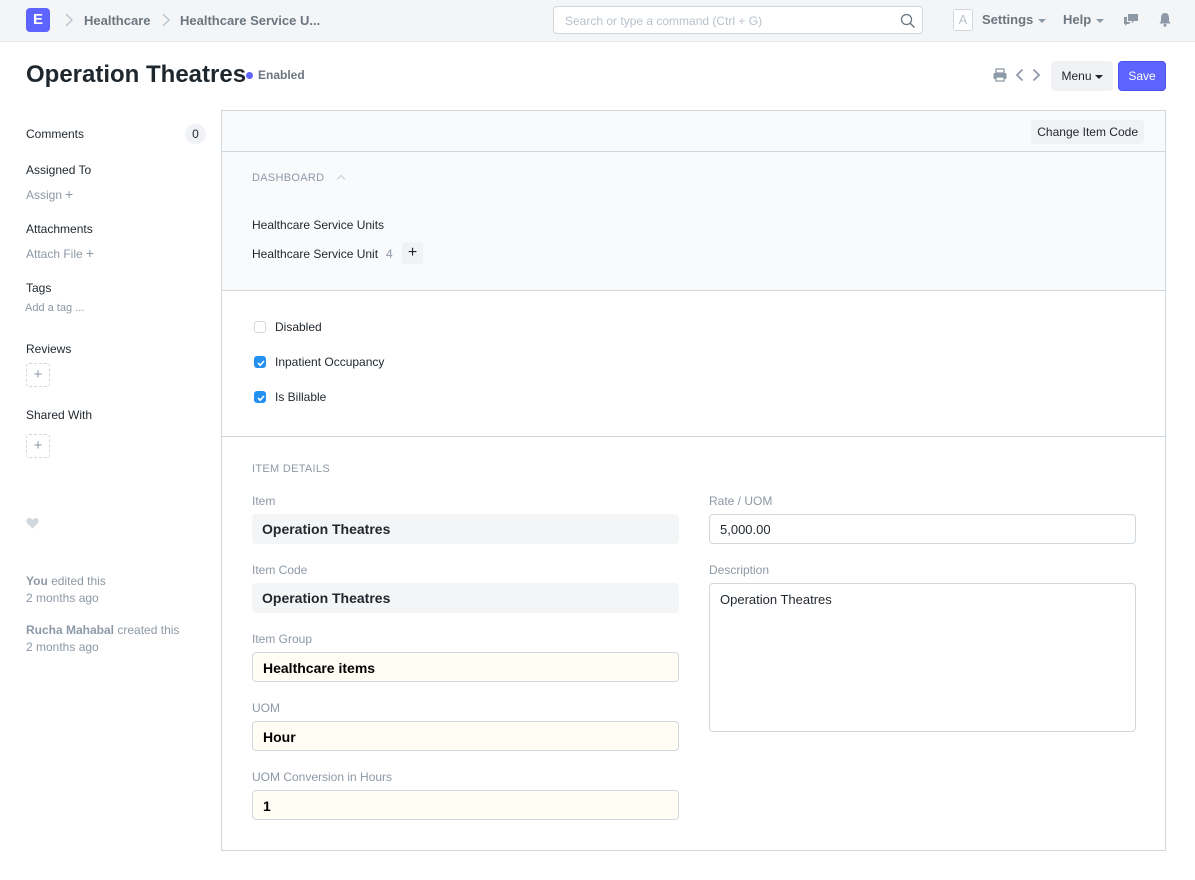 This screenshot has height=880, width=1195. What do you see at coordinates (49, 349) in the screenshot?
I see `reviews-label: Reviews` at bounding box center [49, 349].